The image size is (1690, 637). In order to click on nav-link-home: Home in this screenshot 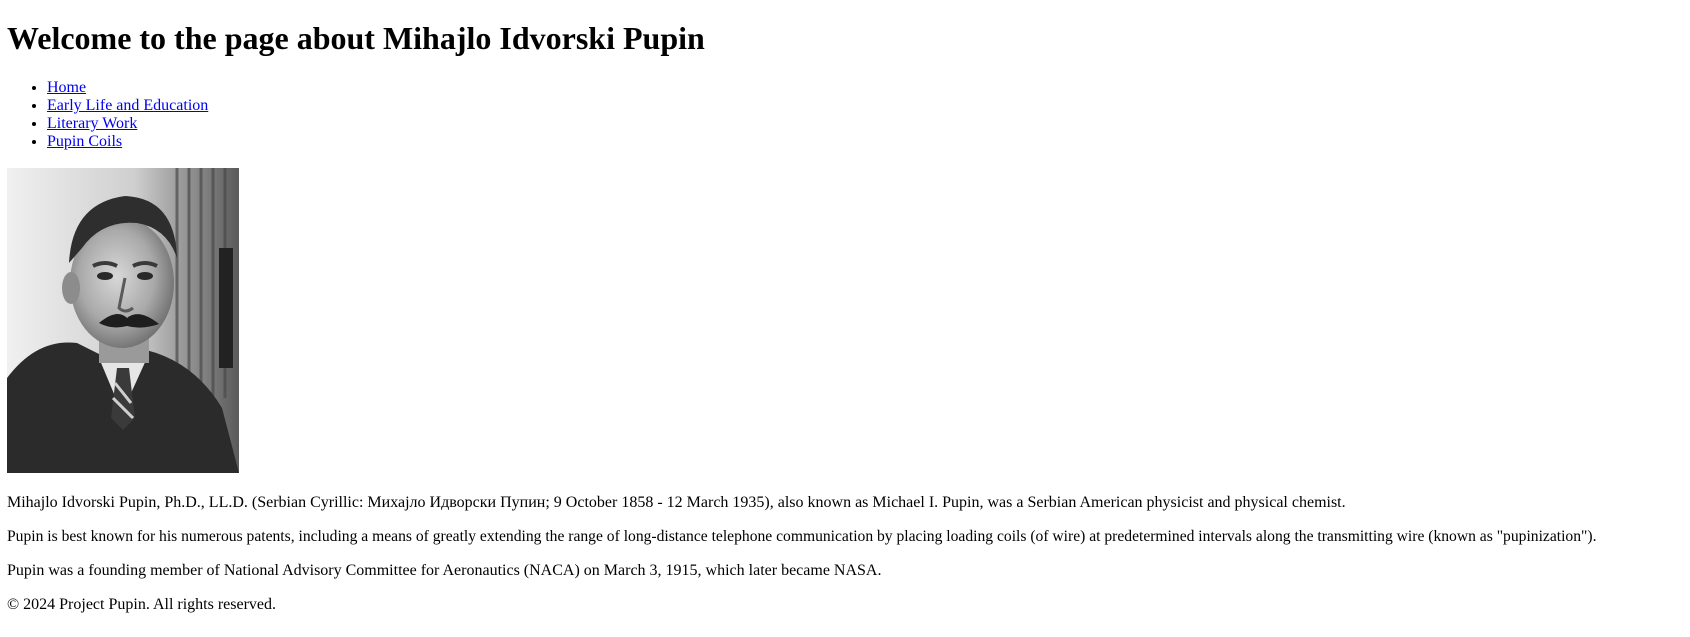, I will do `click(66, 87)`.